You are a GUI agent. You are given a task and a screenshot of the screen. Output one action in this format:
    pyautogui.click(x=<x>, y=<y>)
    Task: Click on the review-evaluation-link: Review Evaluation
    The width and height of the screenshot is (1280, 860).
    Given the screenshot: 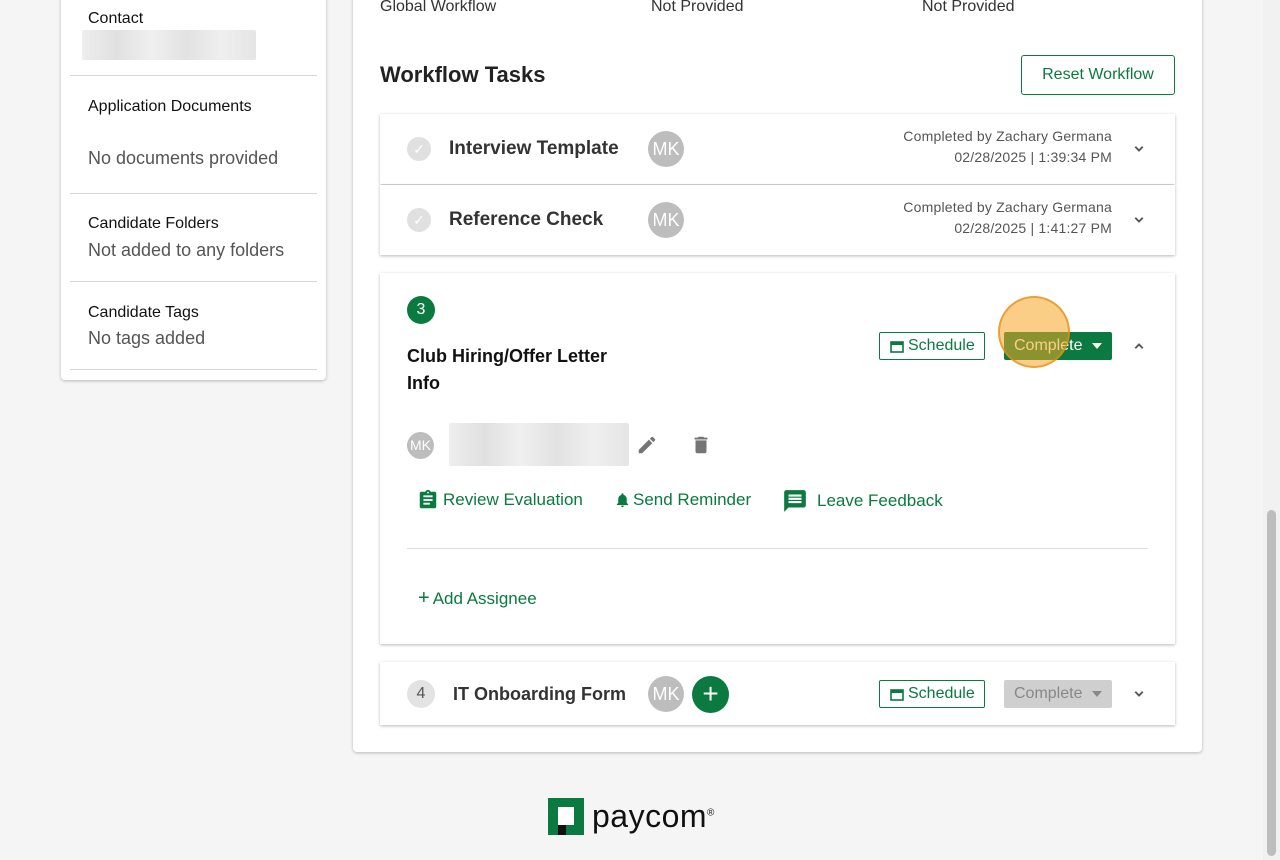 What is the action you would take?
    pyautogui.click(x=500, y=500)
    